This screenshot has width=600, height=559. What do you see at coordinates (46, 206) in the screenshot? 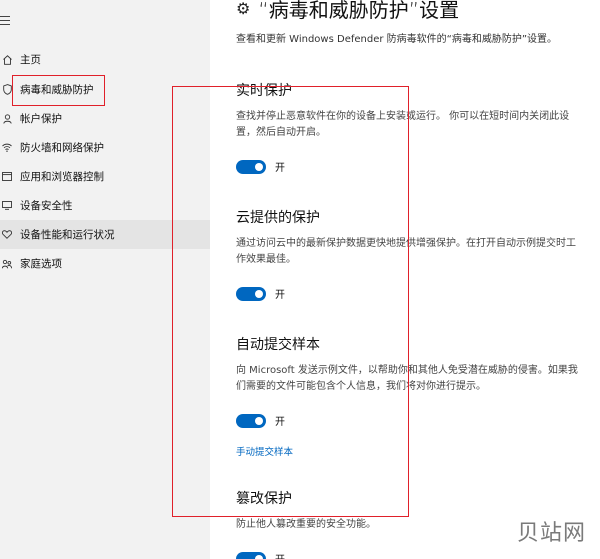
I see `sidebar-item-label: 设备安全性` at bounding box center [46, 206].